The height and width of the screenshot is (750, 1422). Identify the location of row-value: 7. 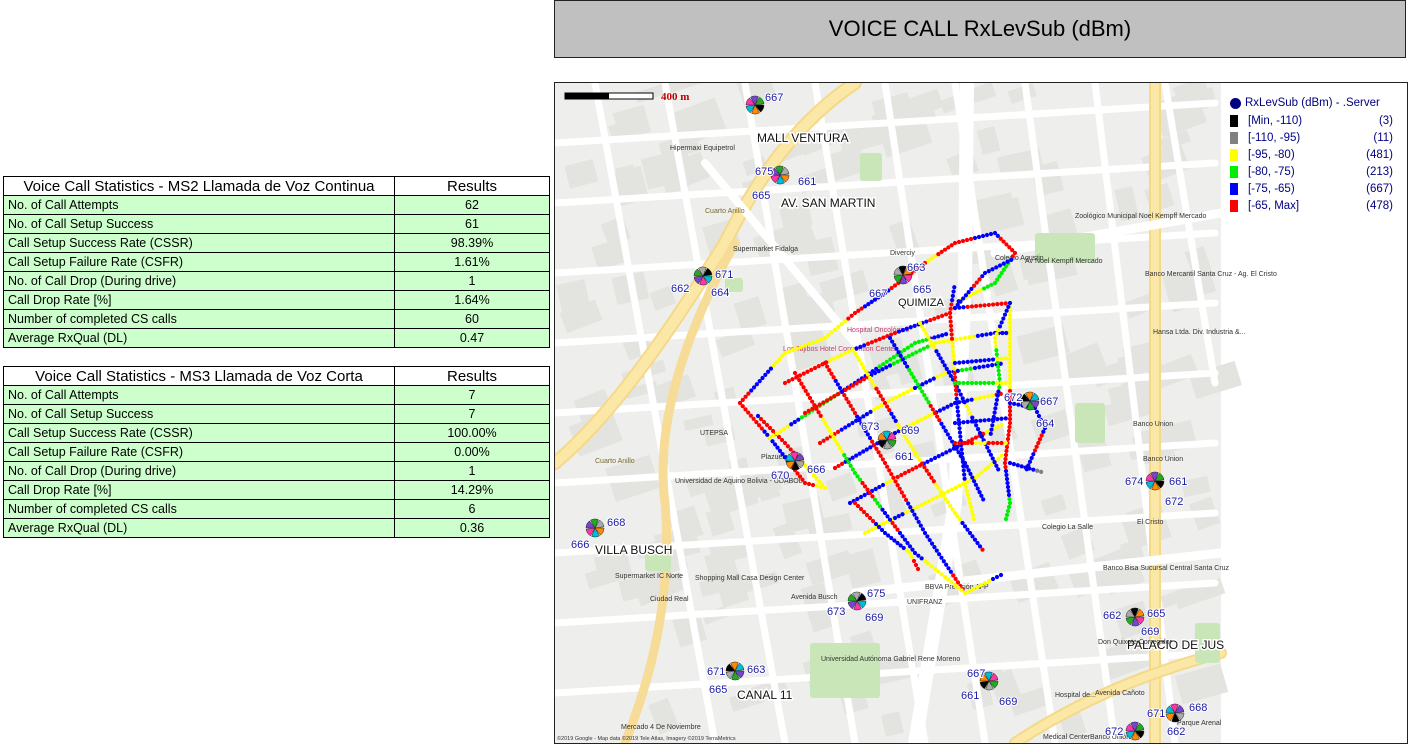
(472, 414).